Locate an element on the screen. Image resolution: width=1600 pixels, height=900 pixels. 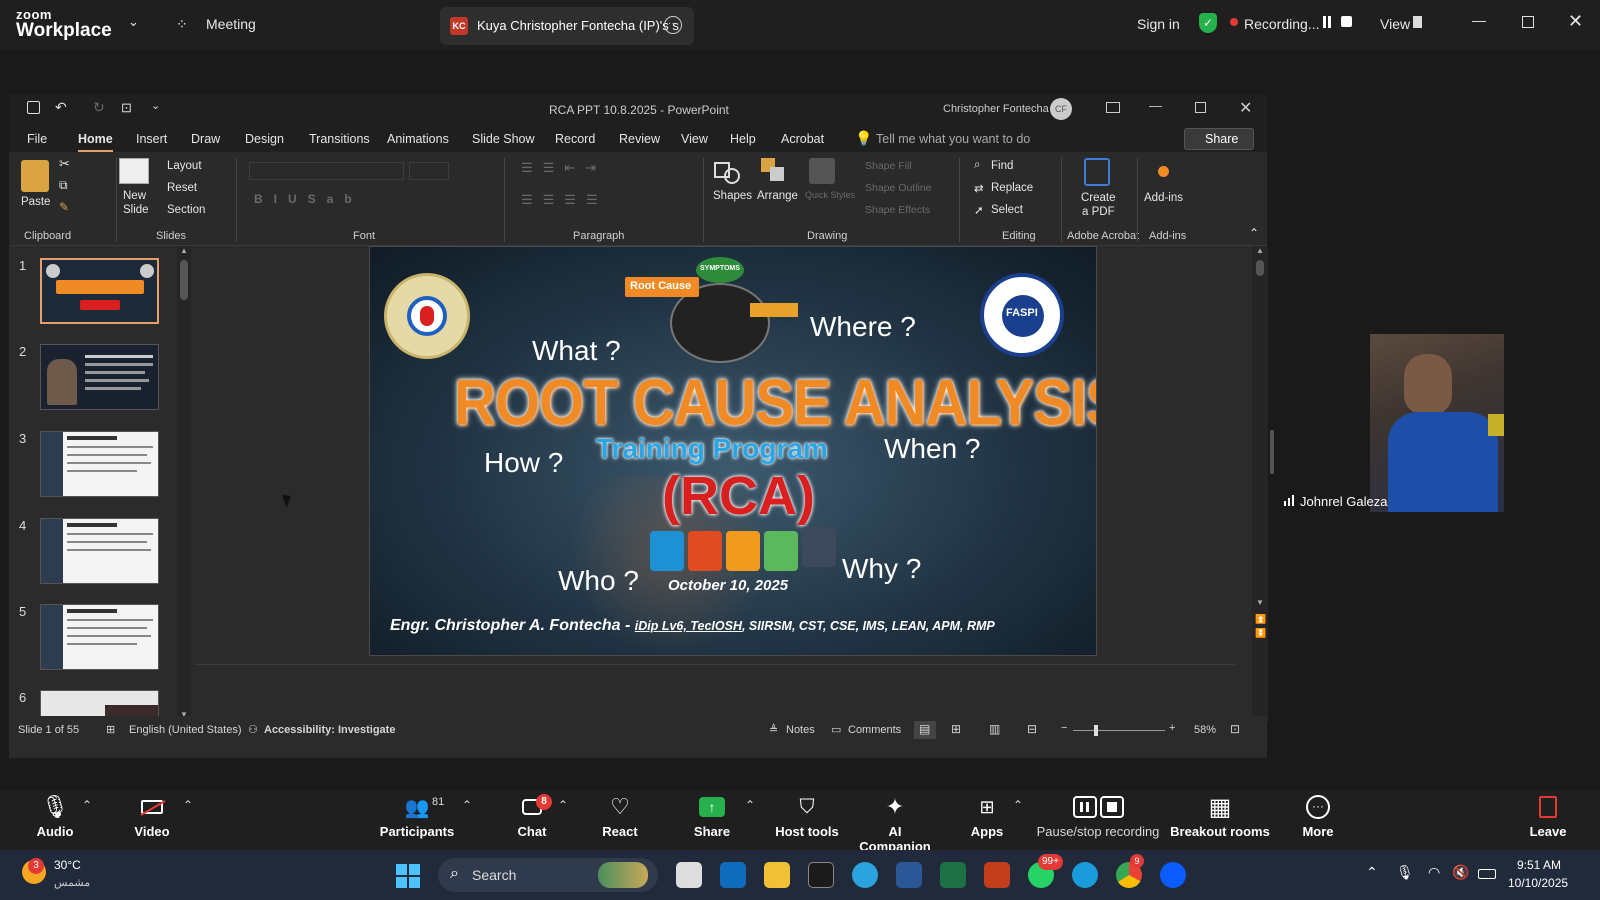
undo-icon: ↶ is located at coordinates (61, 107).